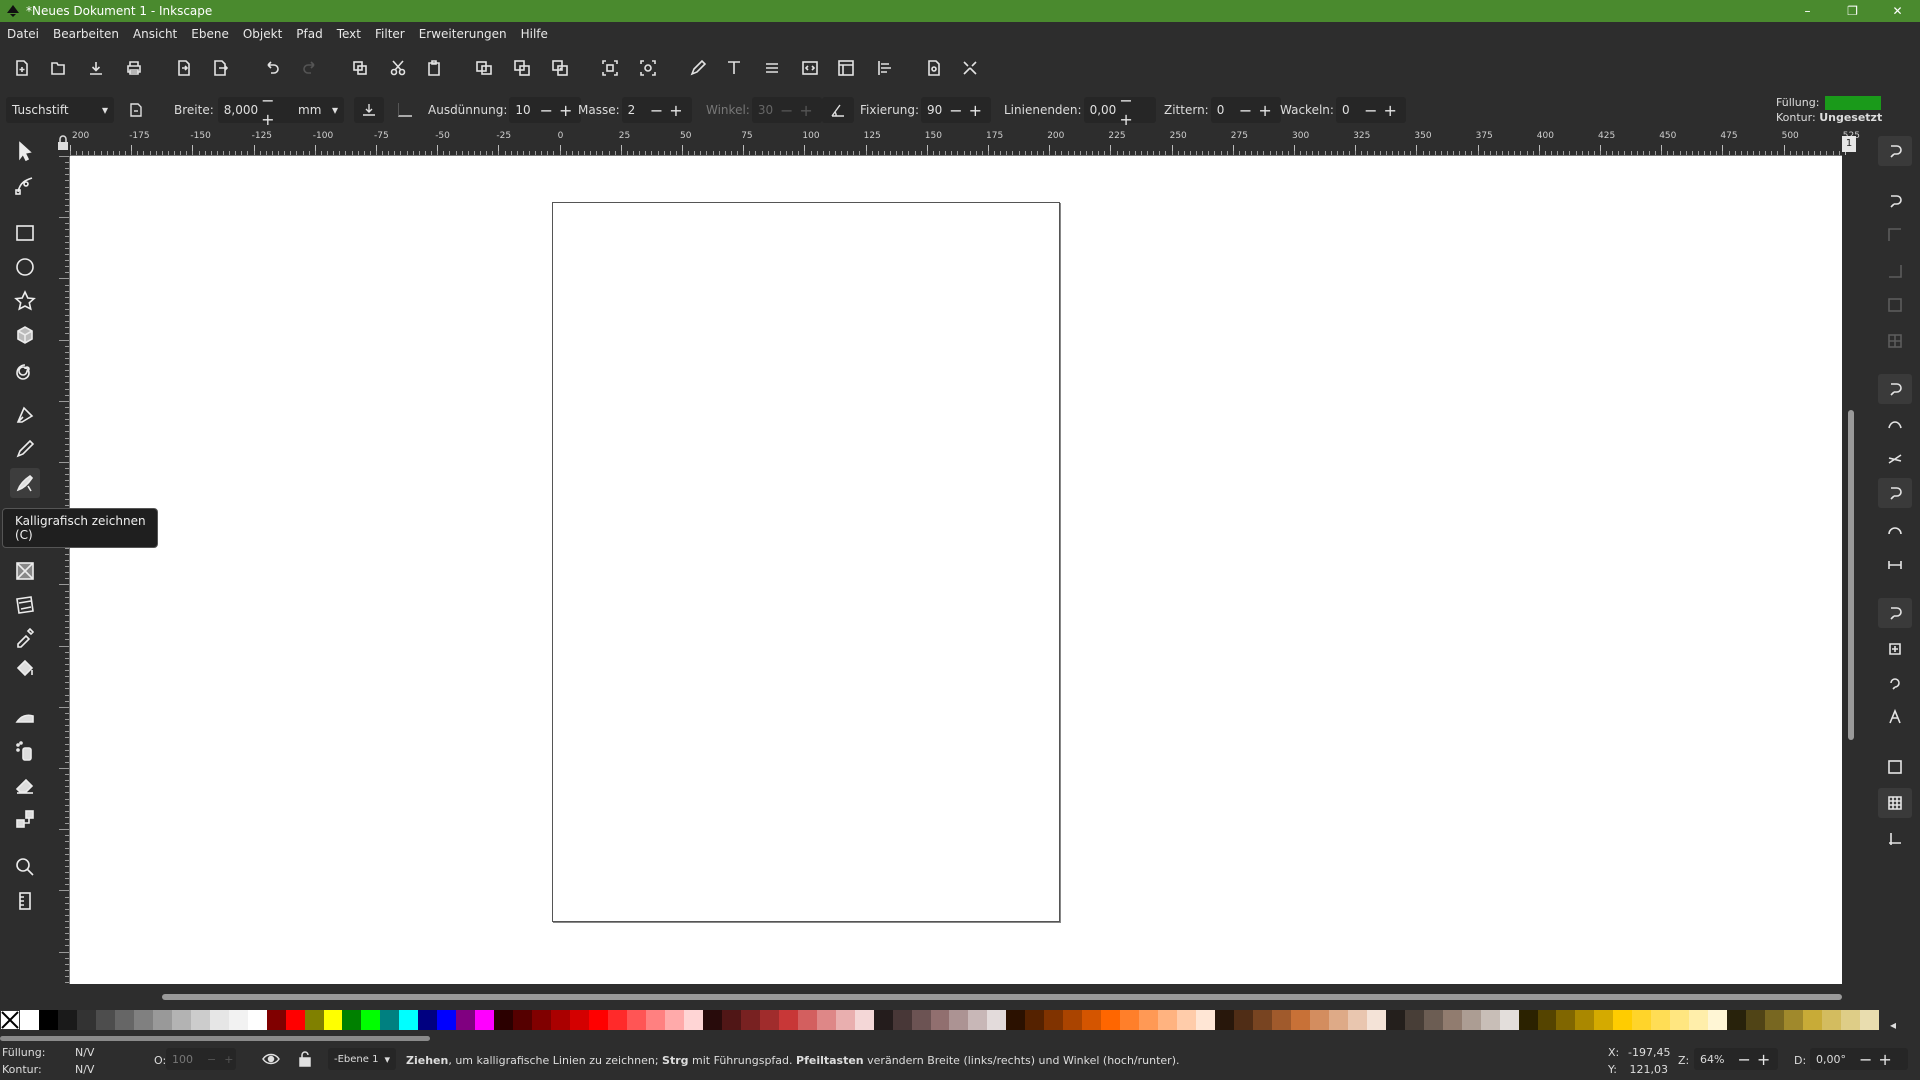 This screenshot has width=1920, height=1080. I want to click on palette-scroll-left-icon: ◂, so click(1893, 1025).